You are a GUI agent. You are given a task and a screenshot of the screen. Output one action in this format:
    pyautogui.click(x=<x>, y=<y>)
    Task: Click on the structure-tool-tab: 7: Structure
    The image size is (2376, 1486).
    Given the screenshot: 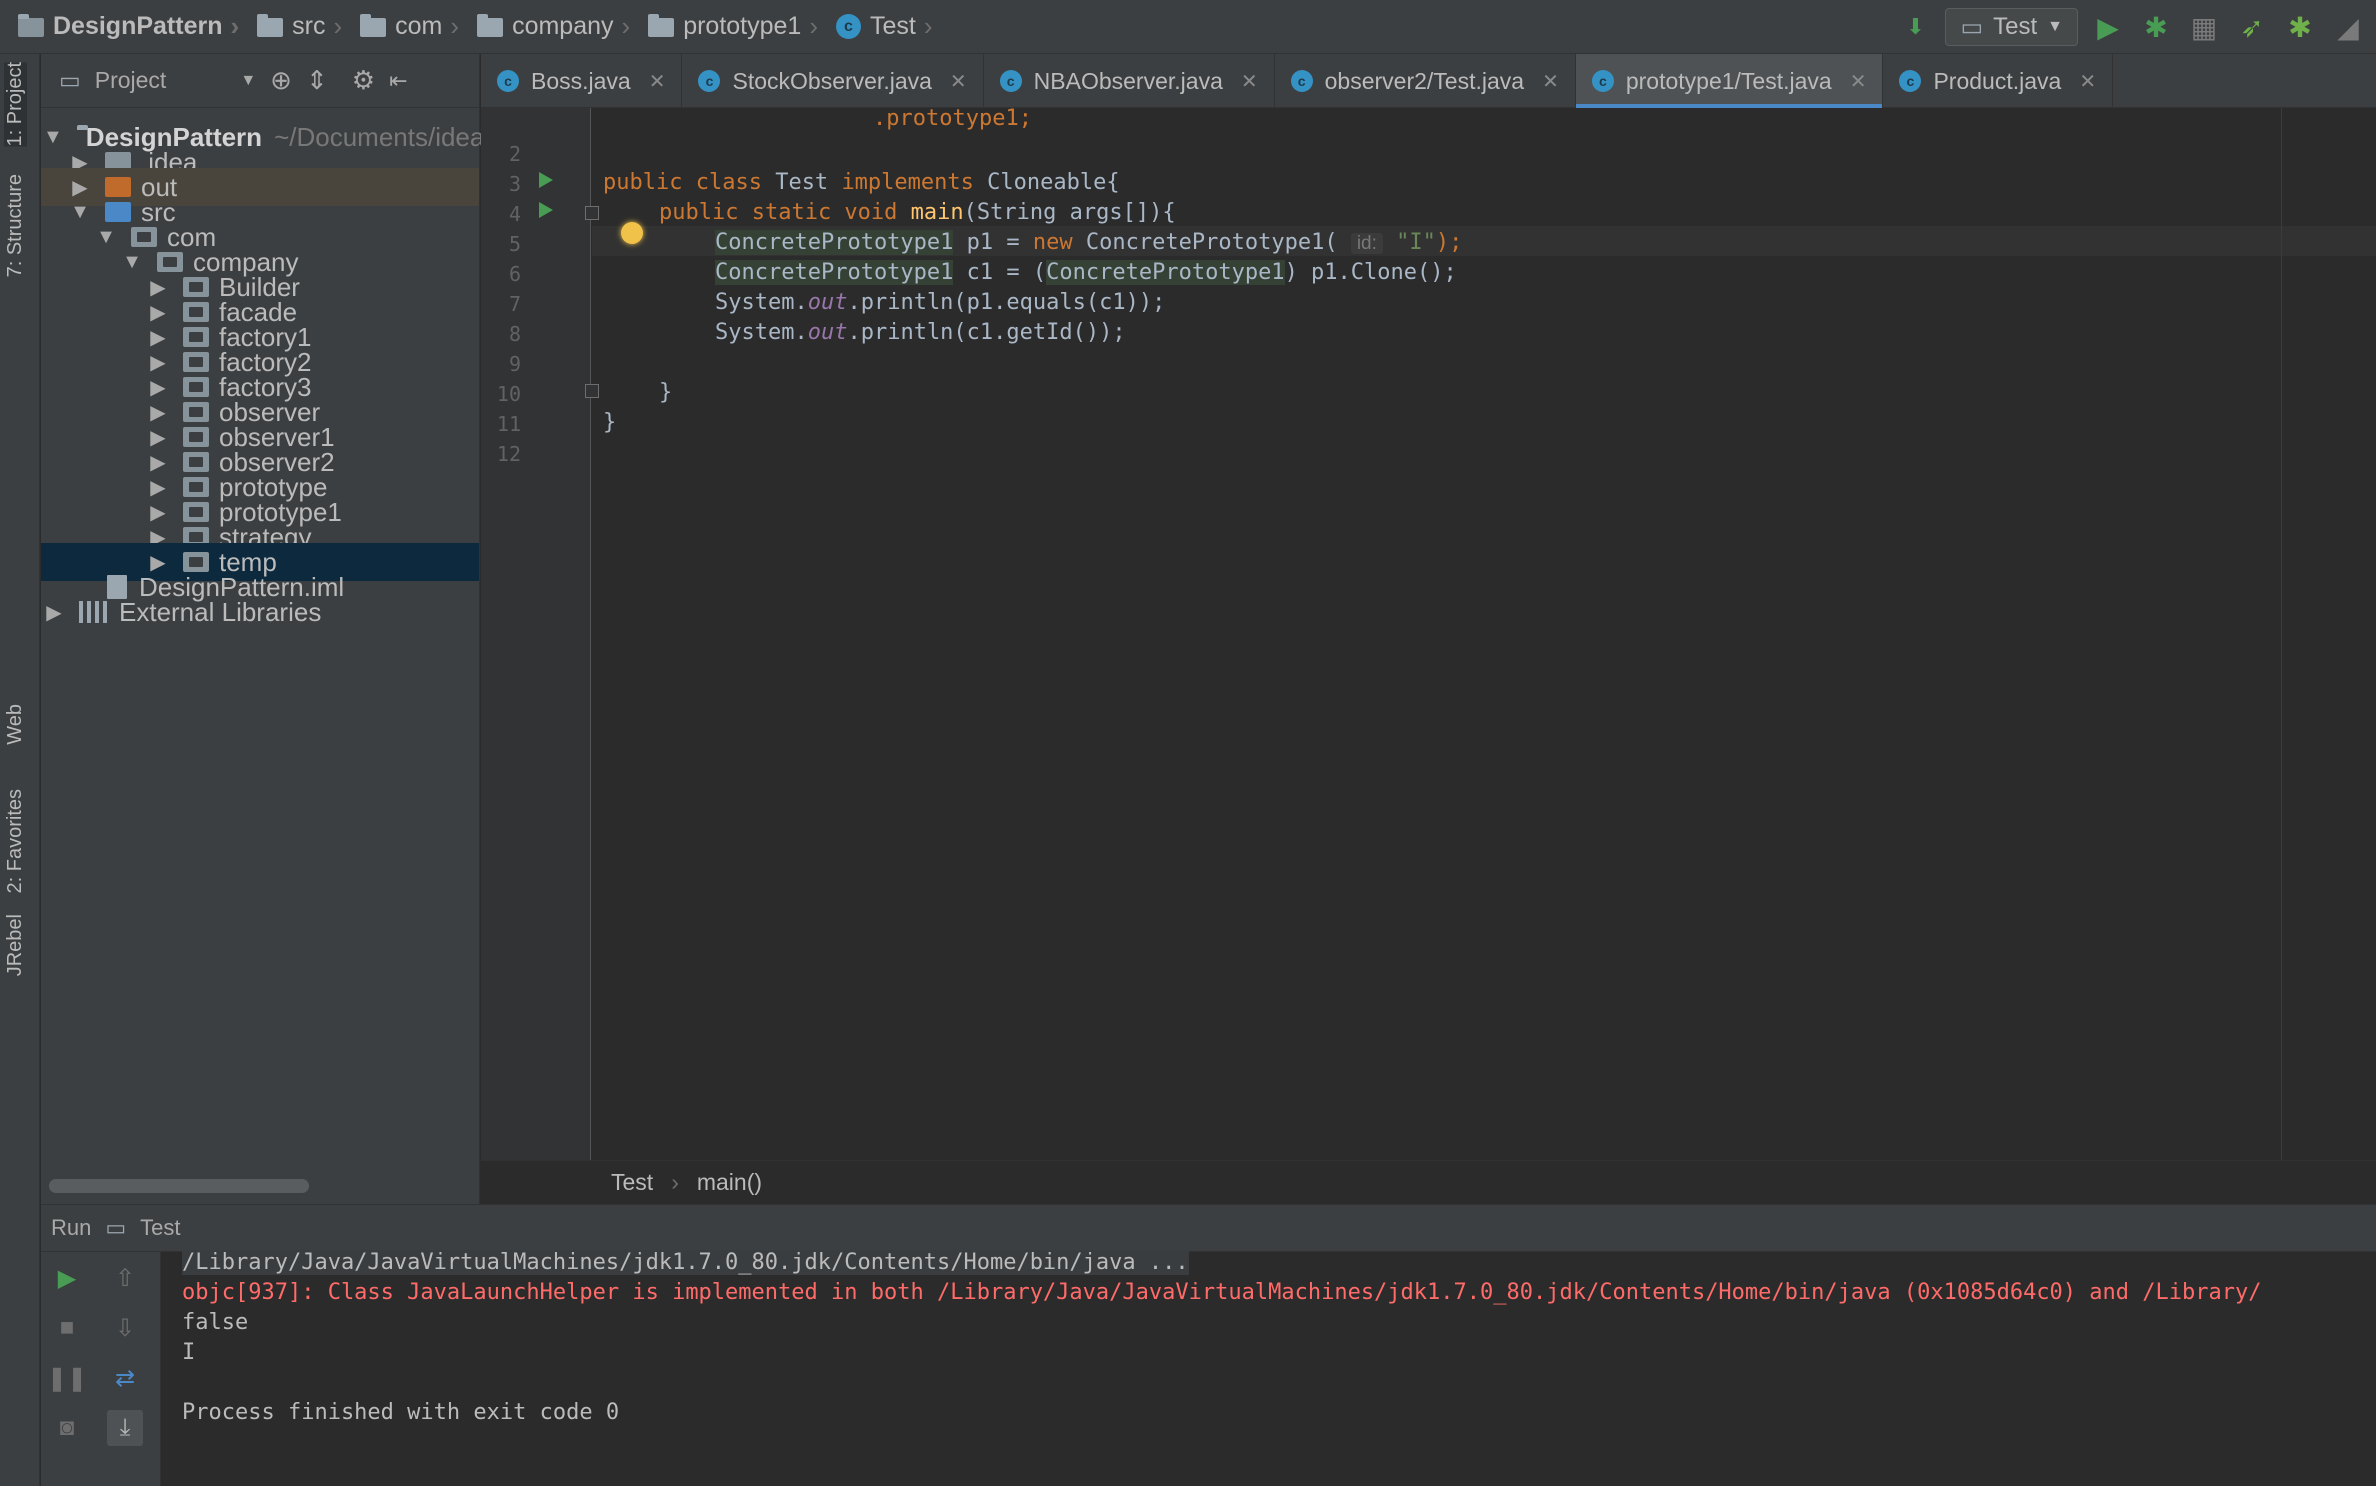 What is the action you would take?
    pyautogui.click(x=15, y=225)
    